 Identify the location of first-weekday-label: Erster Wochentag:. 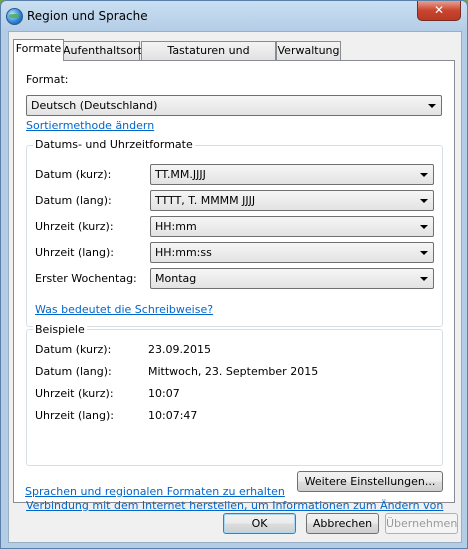
(86, 278).